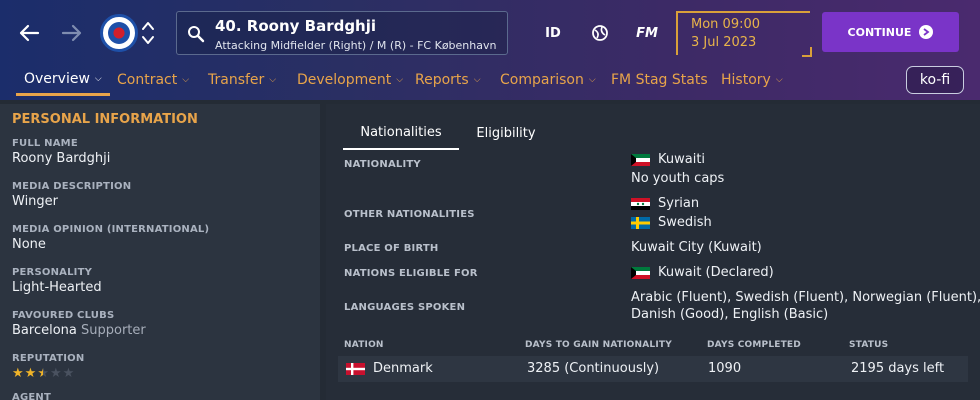  Describe the element at coordinates (57, 78) in the screenshot. I see `tab-overview-label: Overview` at that location.